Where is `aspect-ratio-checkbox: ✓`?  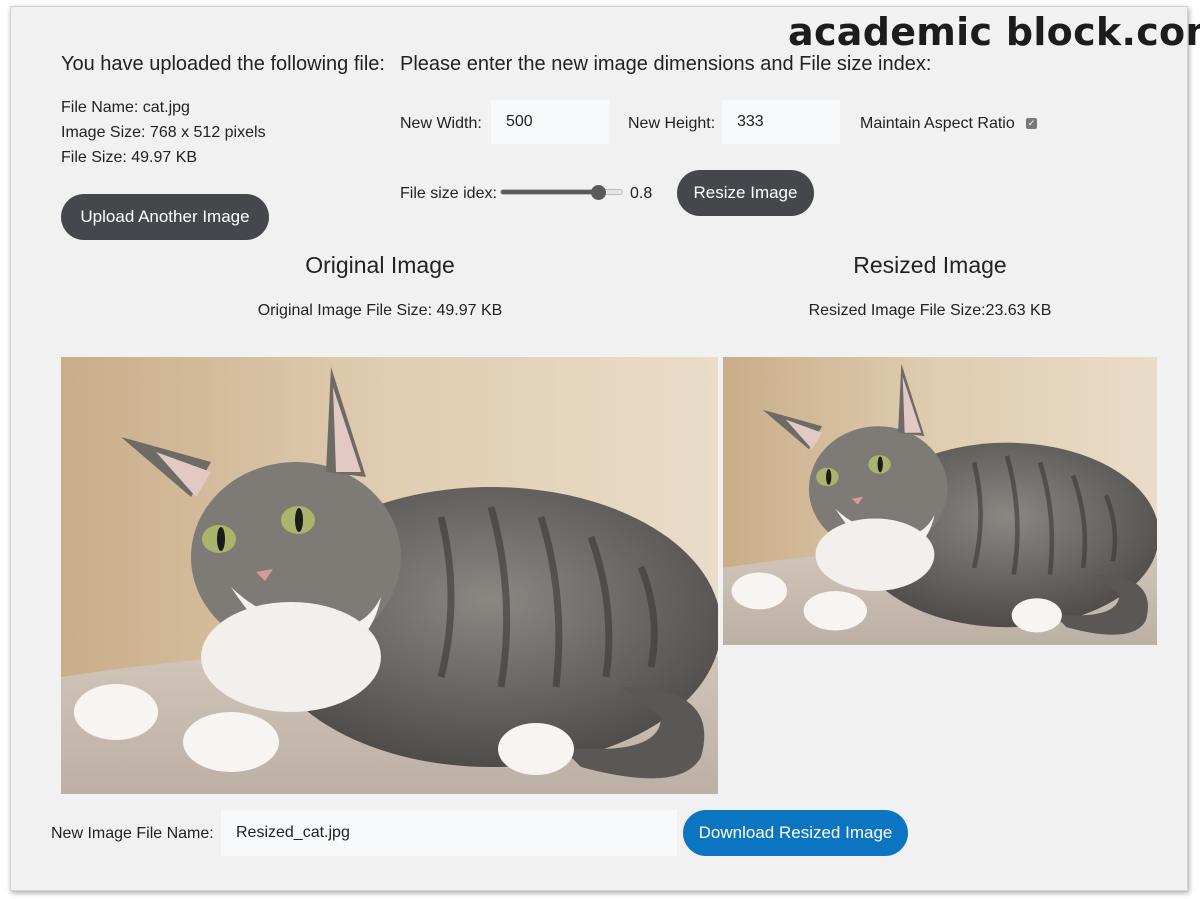 aspect-ratio-checkbox: ✓ is located at coordinates (1031, 123).